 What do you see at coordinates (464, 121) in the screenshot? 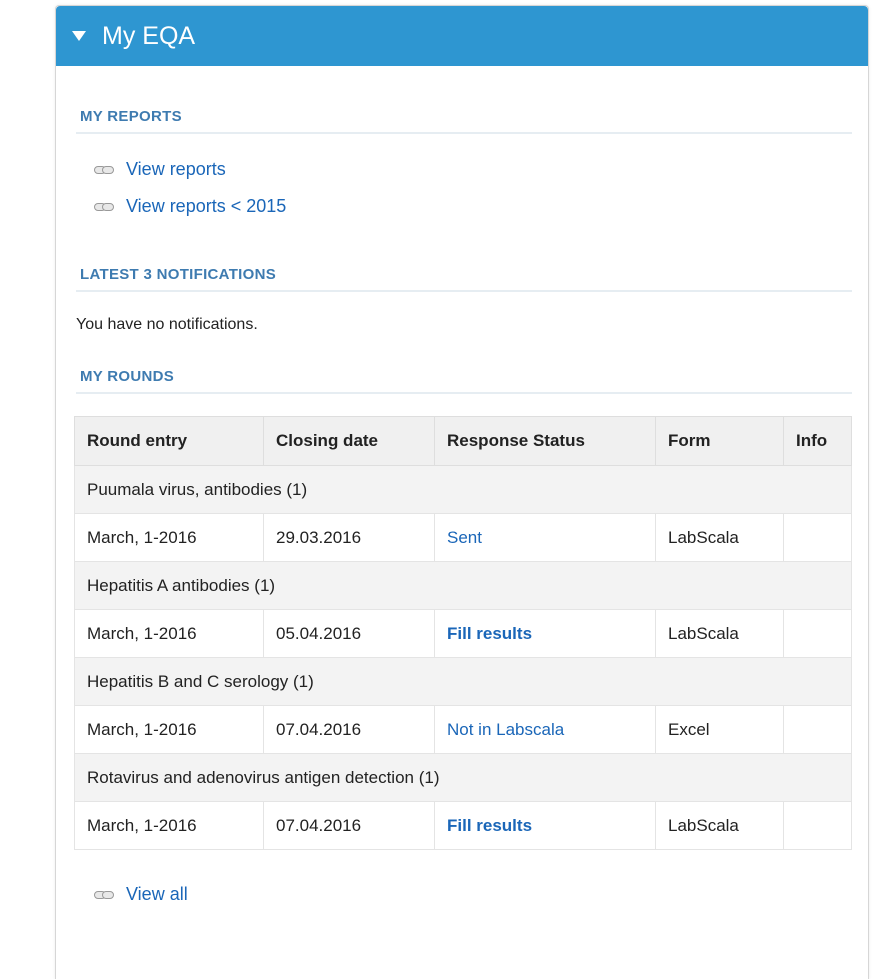
I see `my-reports-heading: MY REPORTS` at bounding box center [464, 121].